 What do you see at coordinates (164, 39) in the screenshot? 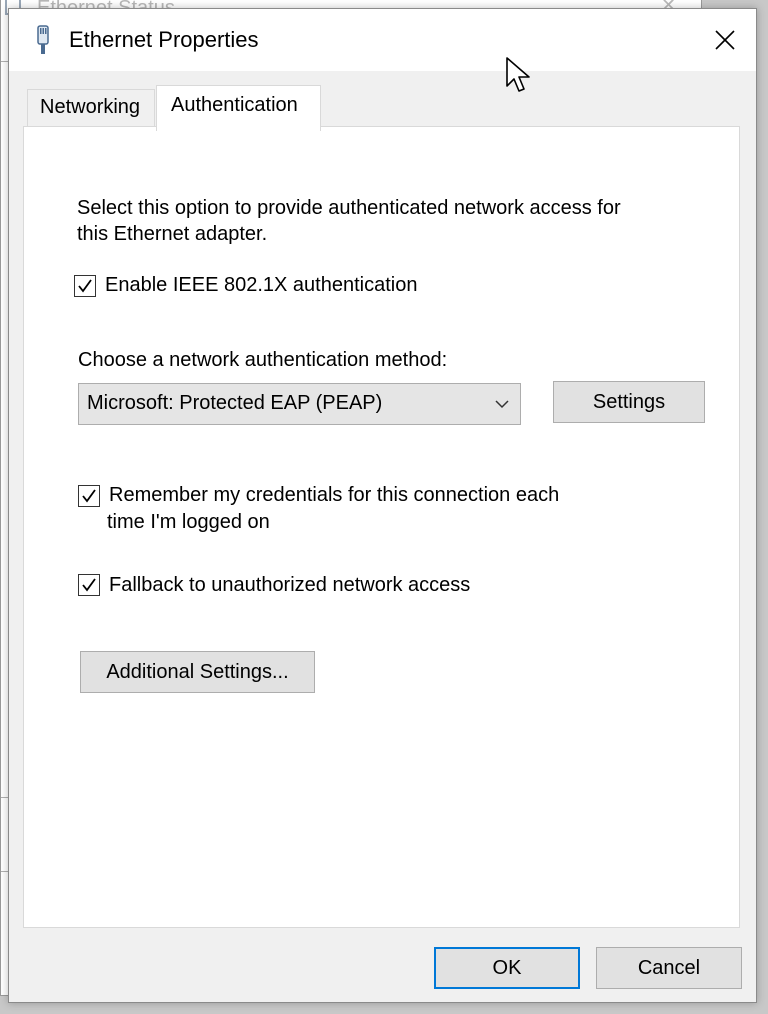
I see `dialog-title: Ethernet Properties` at bounding box center [164, 39].